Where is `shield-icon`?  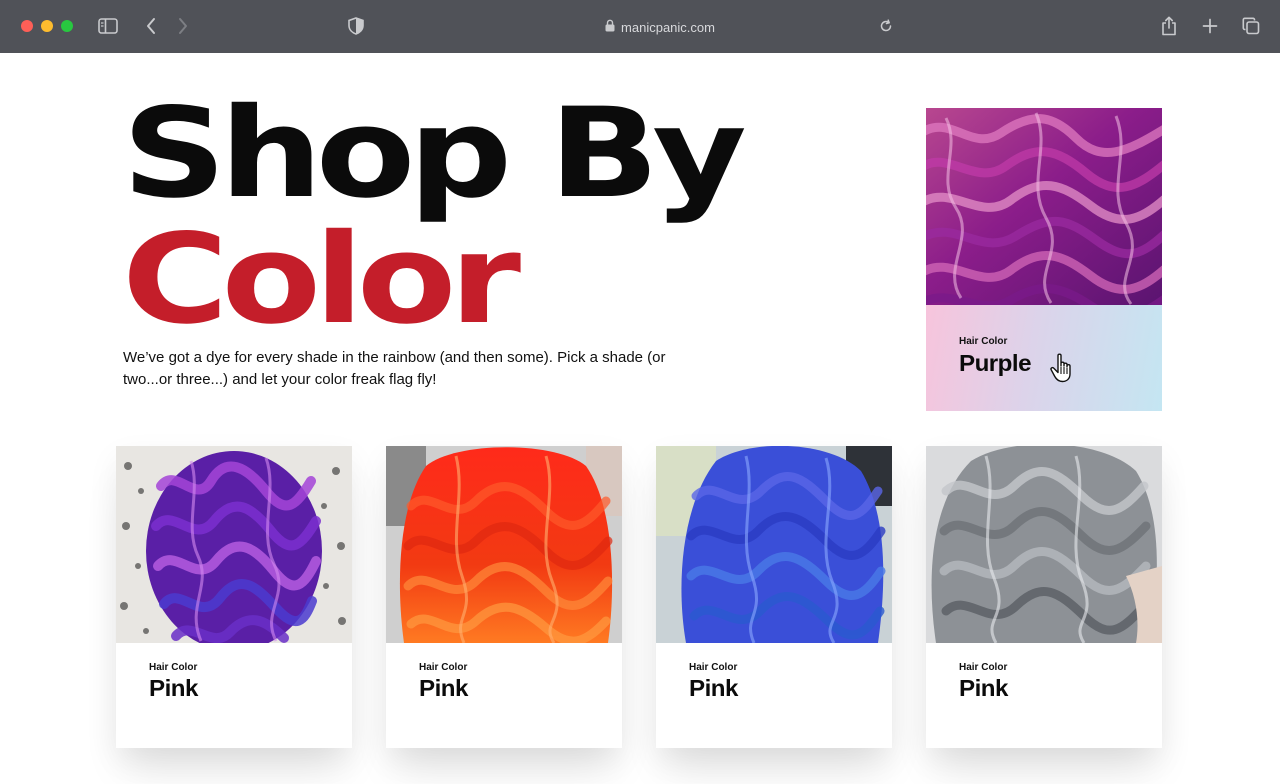 shield-icon is located at coordinates (356, 26).